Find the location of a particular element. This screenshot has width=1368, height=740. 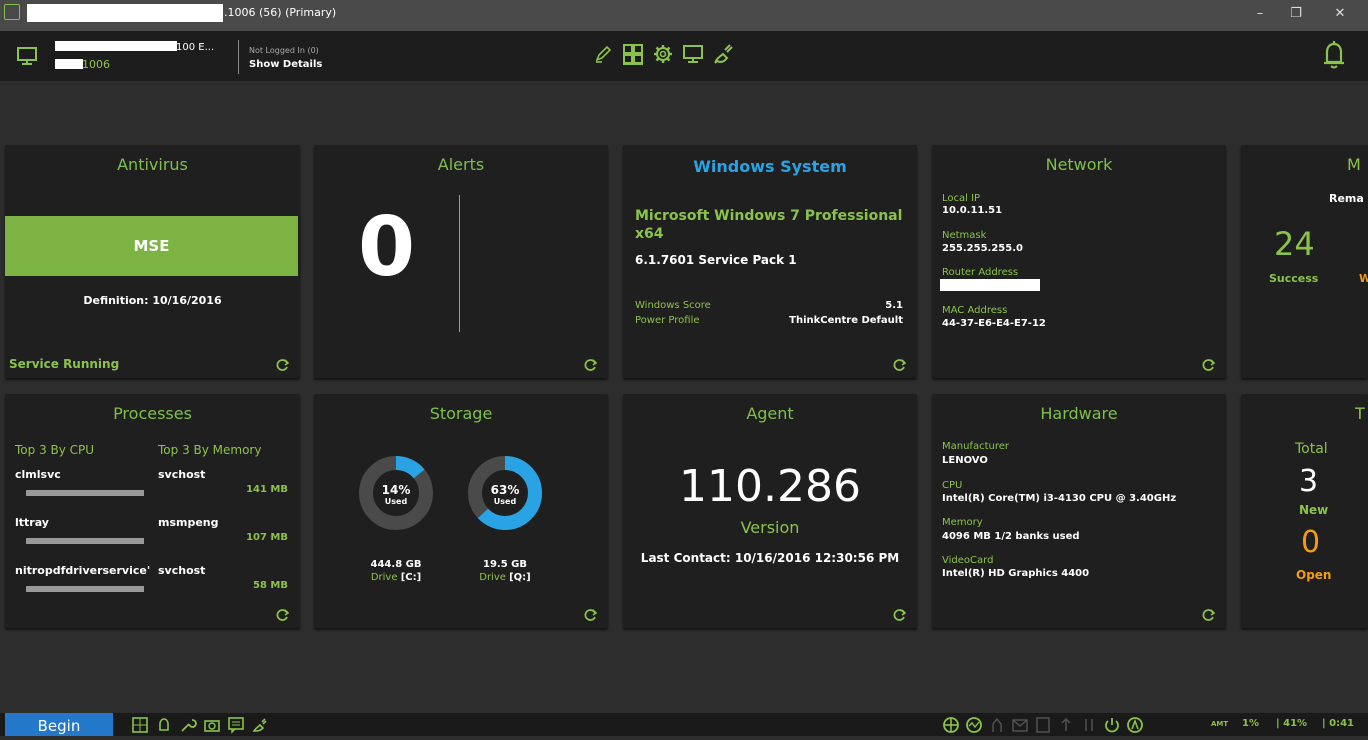

upload-icon is located at coordinates (1066, 725).